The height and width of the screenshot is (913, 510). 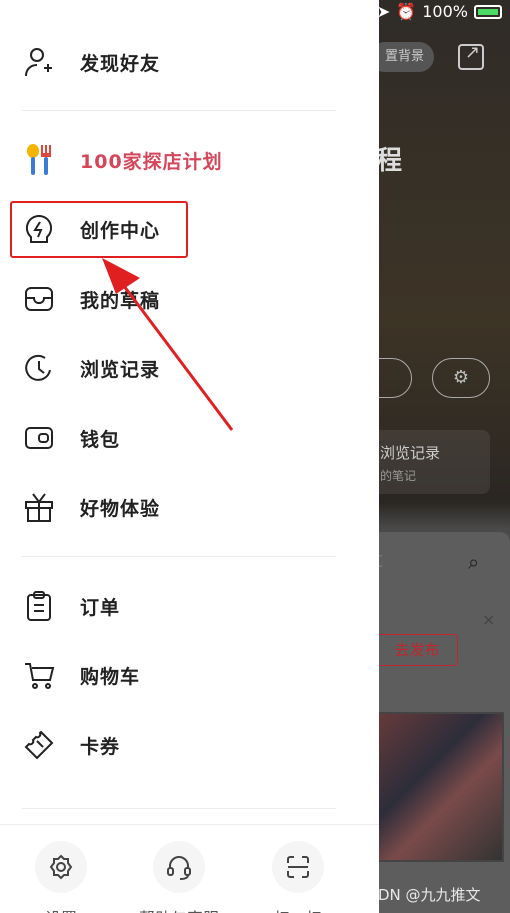 What do you see at coordinates (39, 62) in the screenshot?
I see `add-user-icon` at bounding box center [39, 62].